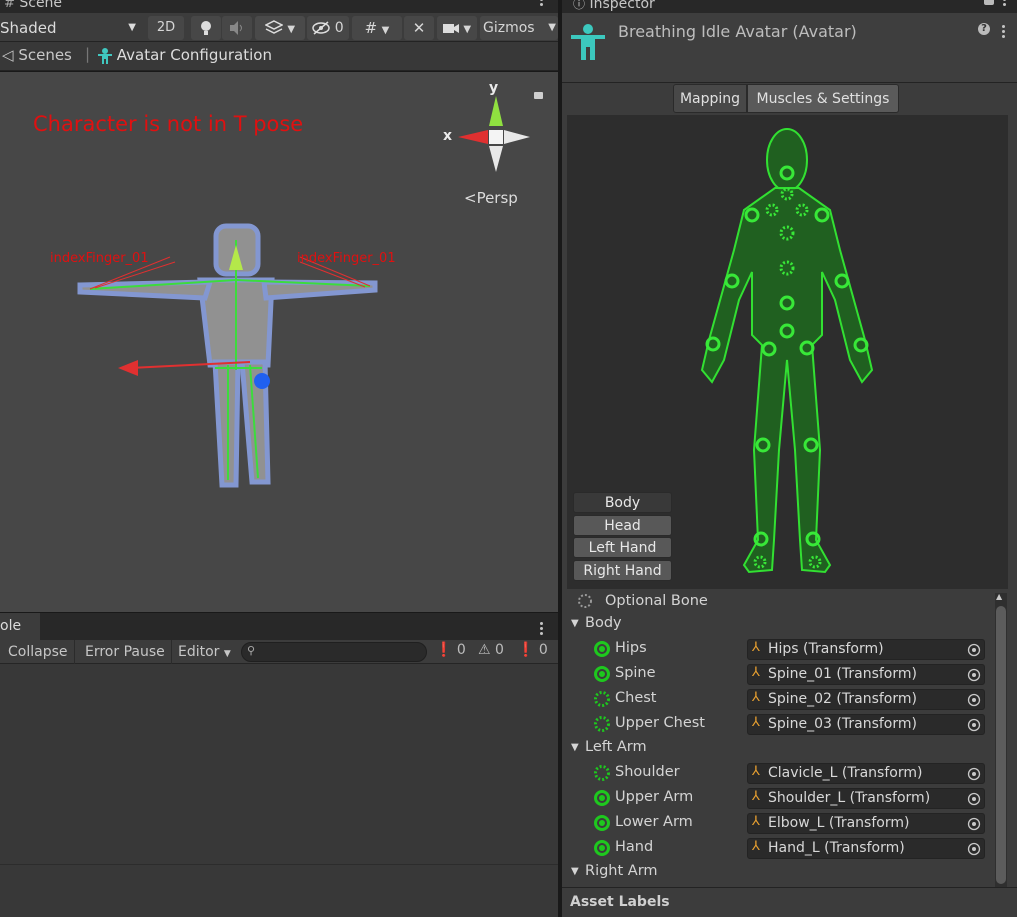 The height and width of the screenshot is (917, 1017). What do you see at coordinates (842, 724) in the screenshot?
I see `transform-field-value: Spine_03 (Transform)` at bounding box center [842, 724].